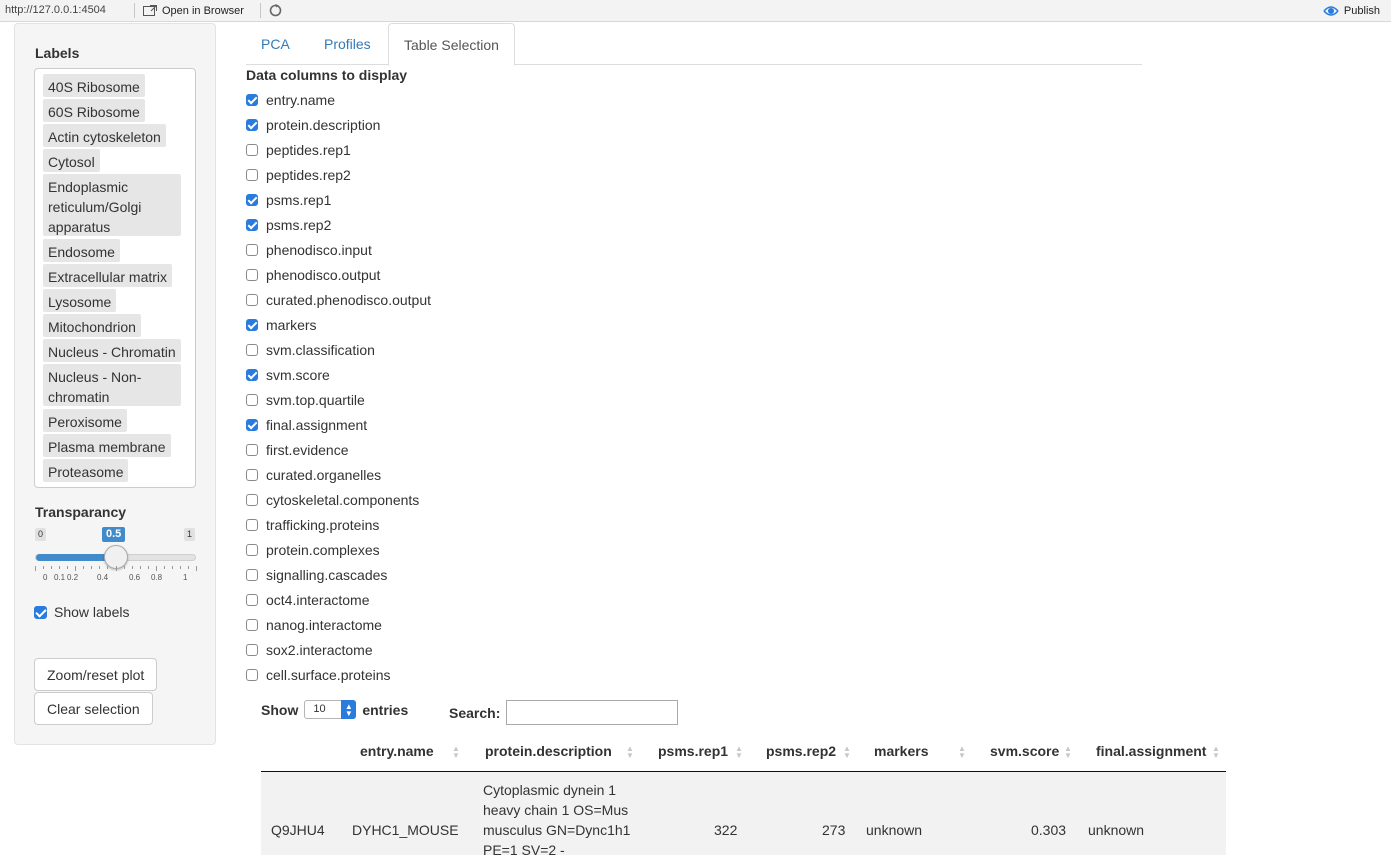 Image resolution: width=1391 pixels, height=860 pixels. I want to click on column-option: protein.complexes, so click(313, 550).